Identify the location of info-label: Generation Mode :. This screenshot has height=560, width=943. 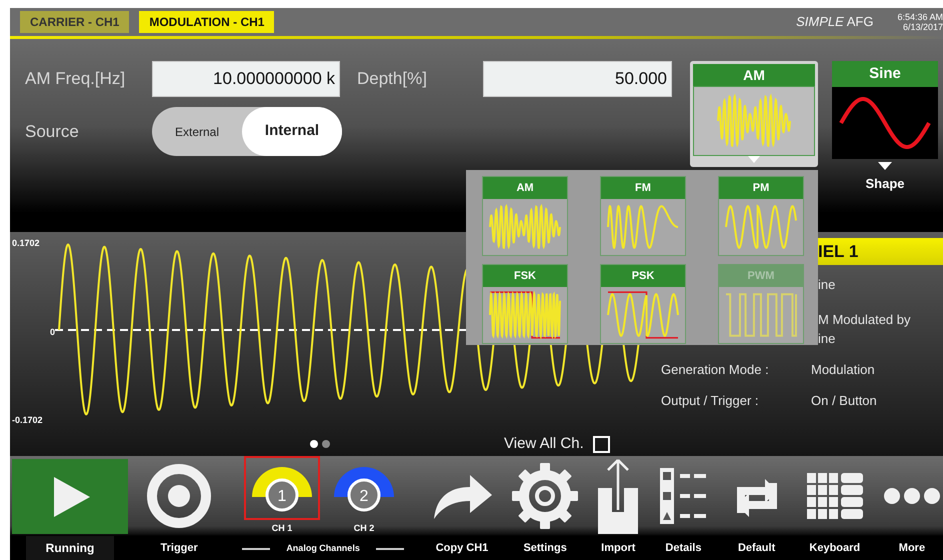
(715, 370).